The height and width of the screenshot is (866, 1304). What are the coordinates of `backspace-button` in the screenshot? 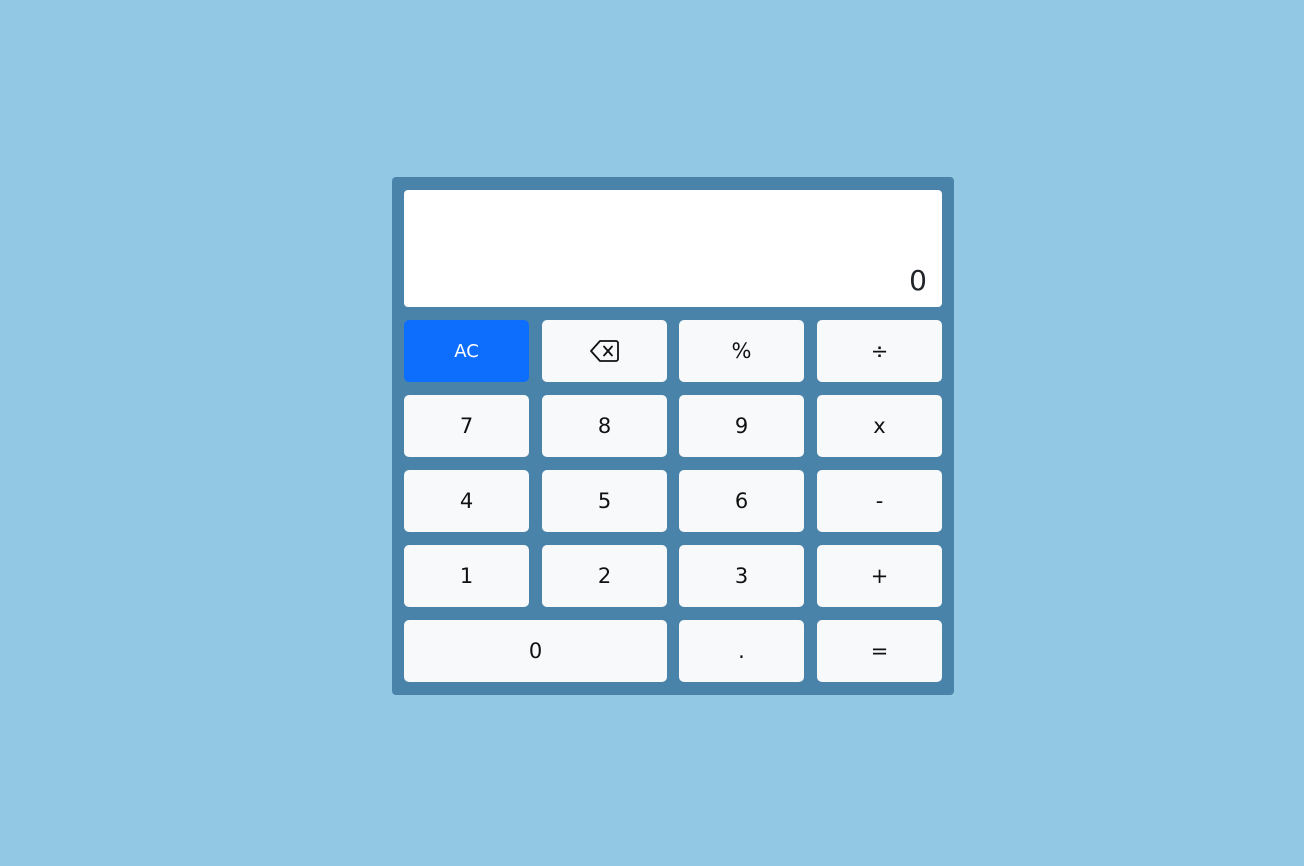 It's located at (604, 351).